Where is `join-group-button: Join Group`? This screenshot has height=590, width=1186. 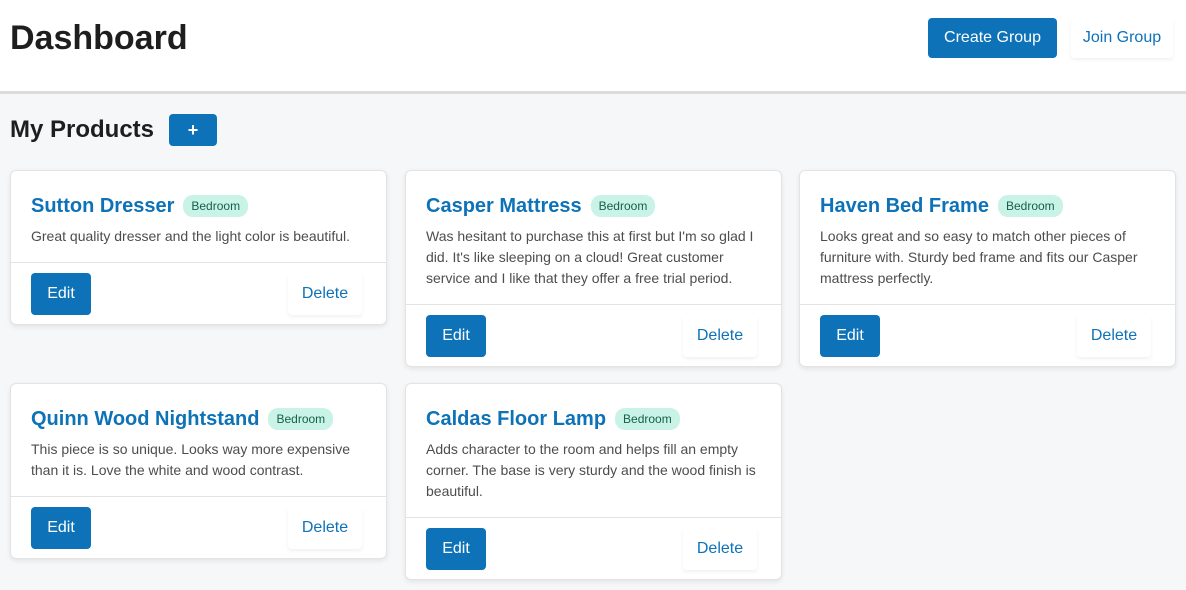
join-group-button: Join Group is located at coordinates (1122, 38).